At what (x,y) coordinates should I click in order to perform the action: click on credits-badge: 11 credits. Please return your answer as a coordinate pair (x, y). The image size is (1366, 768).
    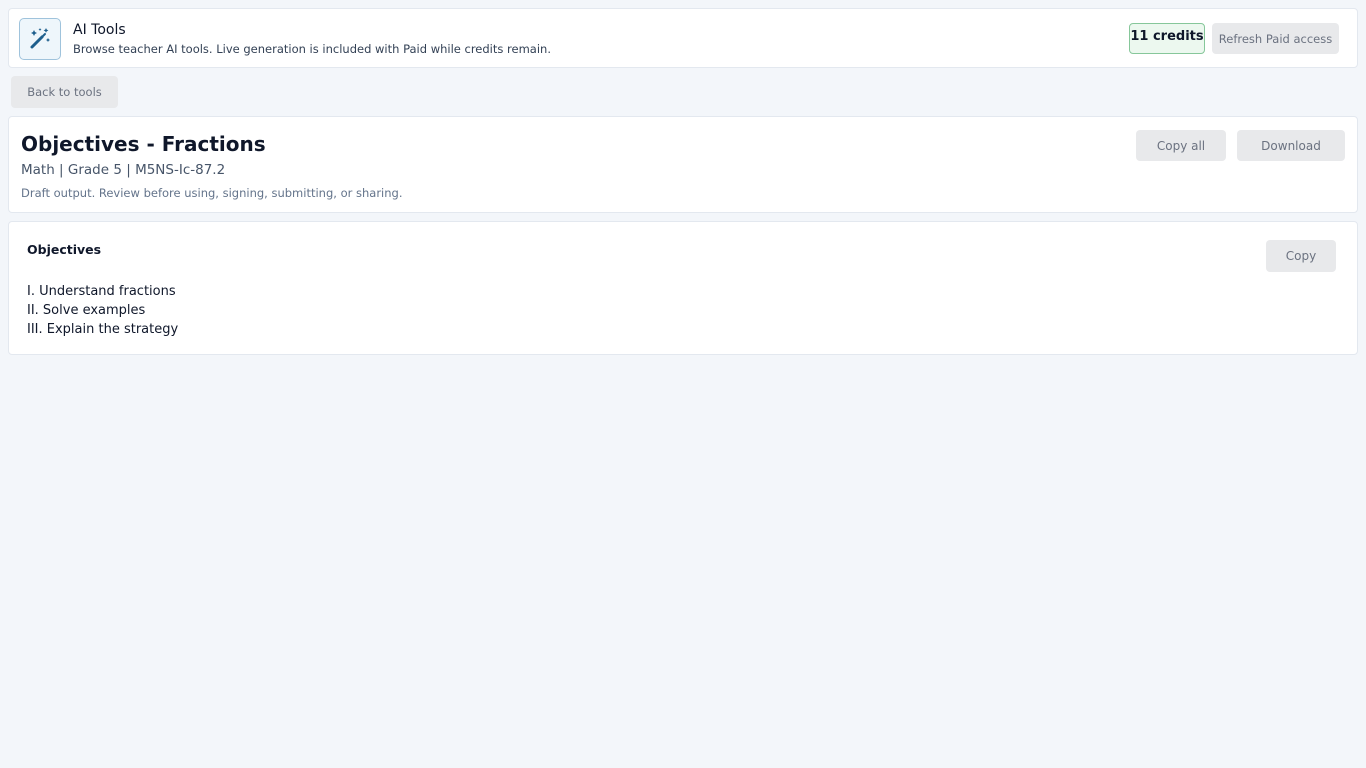
    Looking at the image, I should click on (1167, 38).